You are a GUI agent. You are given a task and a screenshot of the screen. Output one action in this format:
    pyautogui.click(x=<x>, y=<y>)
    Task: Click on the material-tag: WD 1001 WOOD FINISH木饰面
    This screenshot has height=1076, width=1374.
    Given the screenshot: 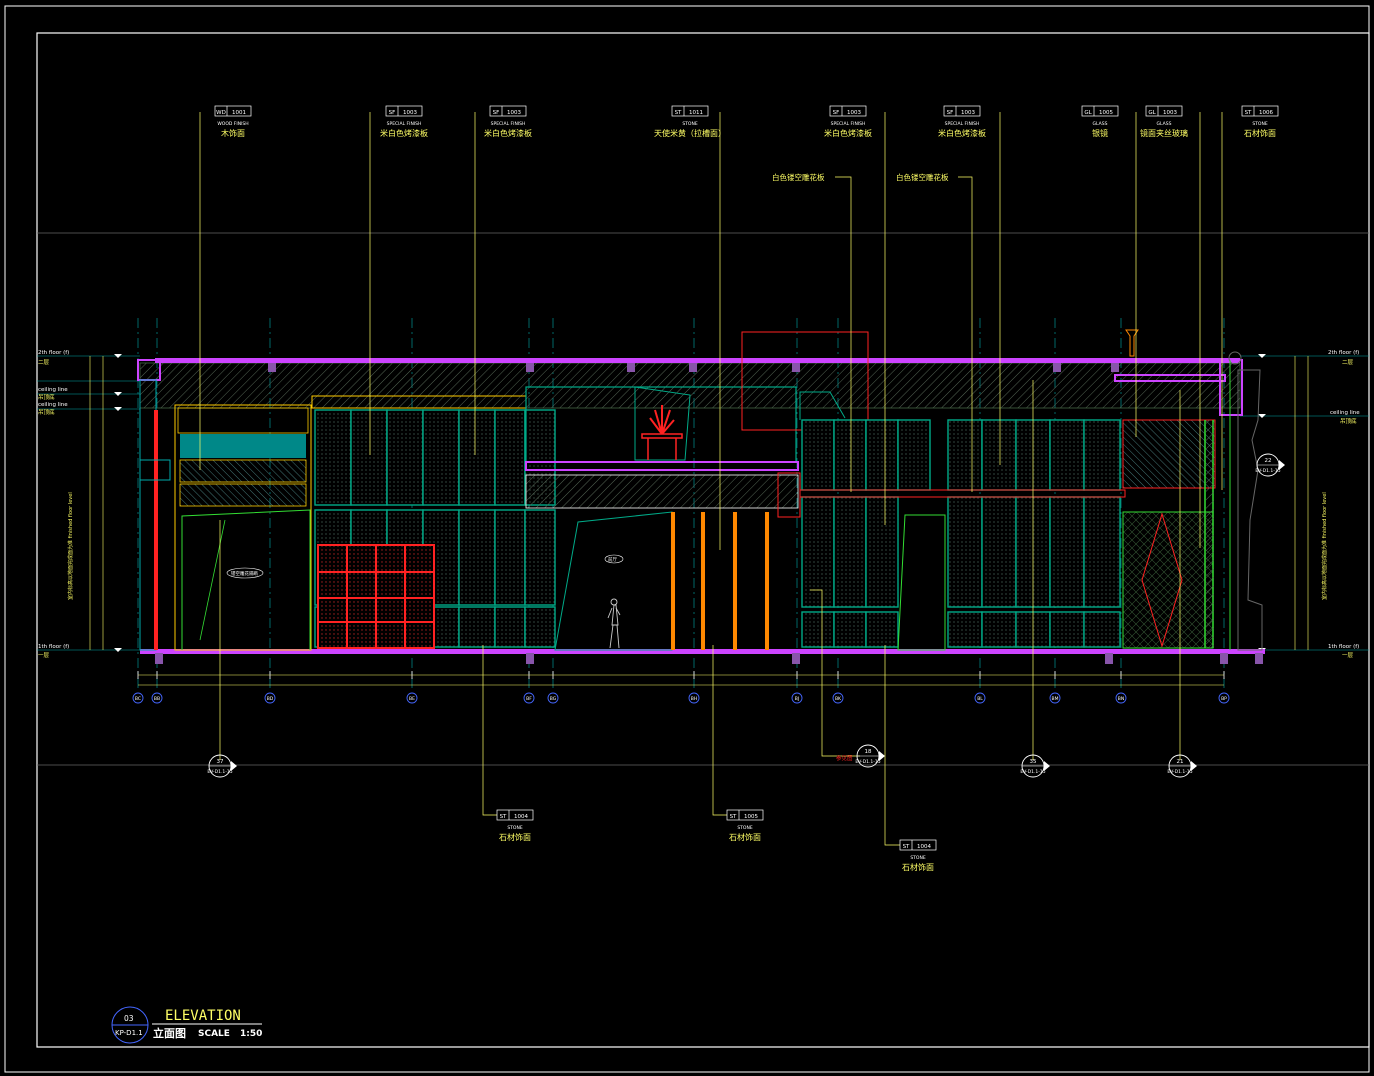 What is the action you would take?
    pyautogui.click(x=233, y=121)
    